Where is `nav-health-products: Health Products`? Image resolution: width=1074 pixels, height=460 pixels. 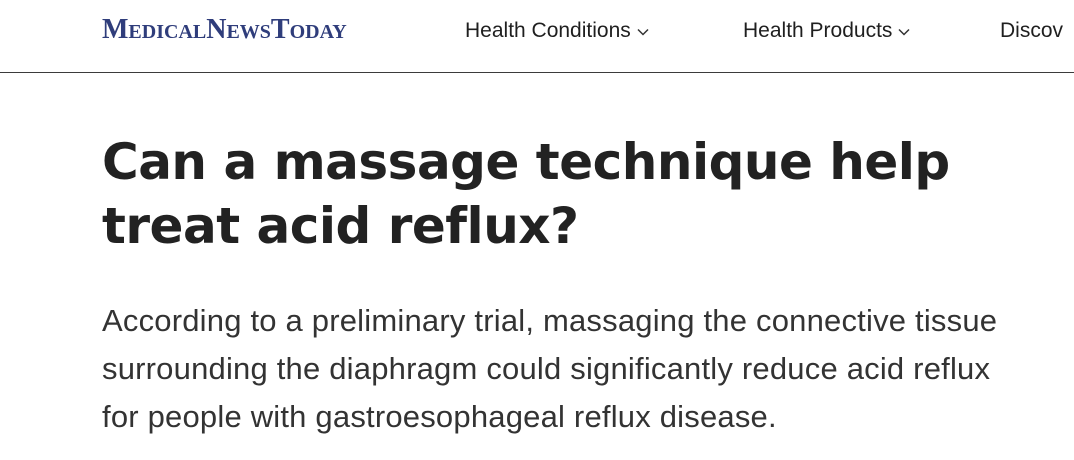 nav-health-products: Health Products is located at coordinates (826, 31).